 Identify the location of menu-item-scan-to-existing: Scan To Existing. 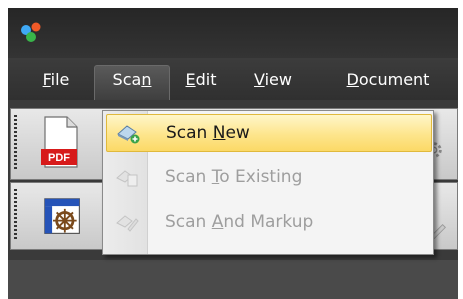
(268, 177).